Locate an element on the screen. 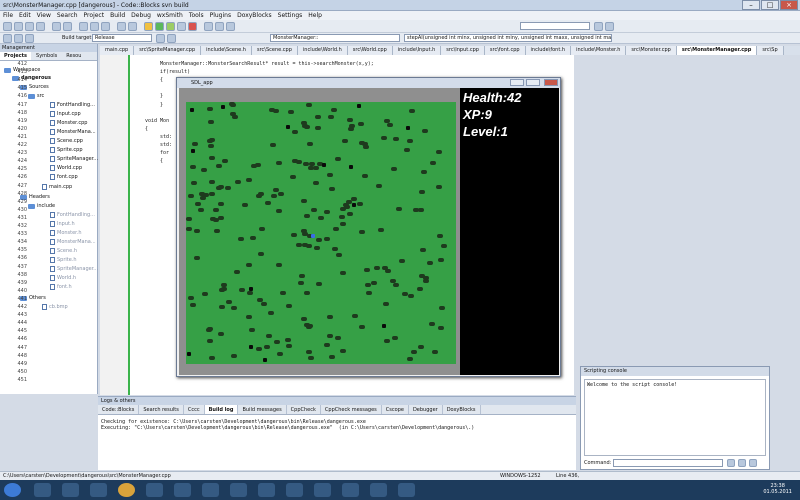 The width and height of the screenshot is (800, 500). new-file-icon is located at coordinates (7, 26).